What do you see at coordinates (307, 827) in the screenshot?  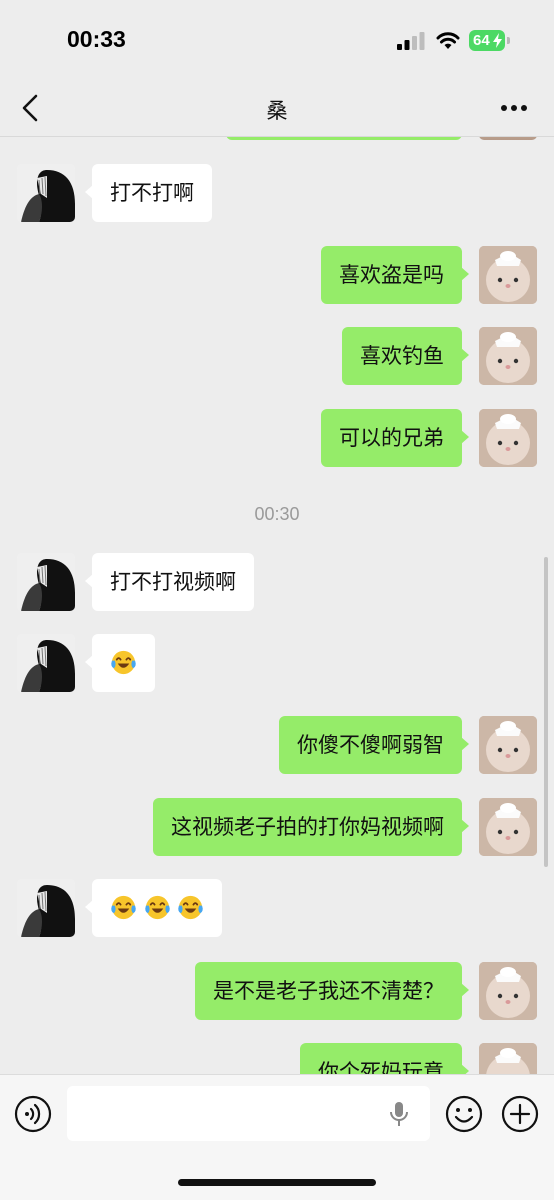 I see `message-text: 这视频老子拍的打你妈视频啊` at bounding box center [307, 827].